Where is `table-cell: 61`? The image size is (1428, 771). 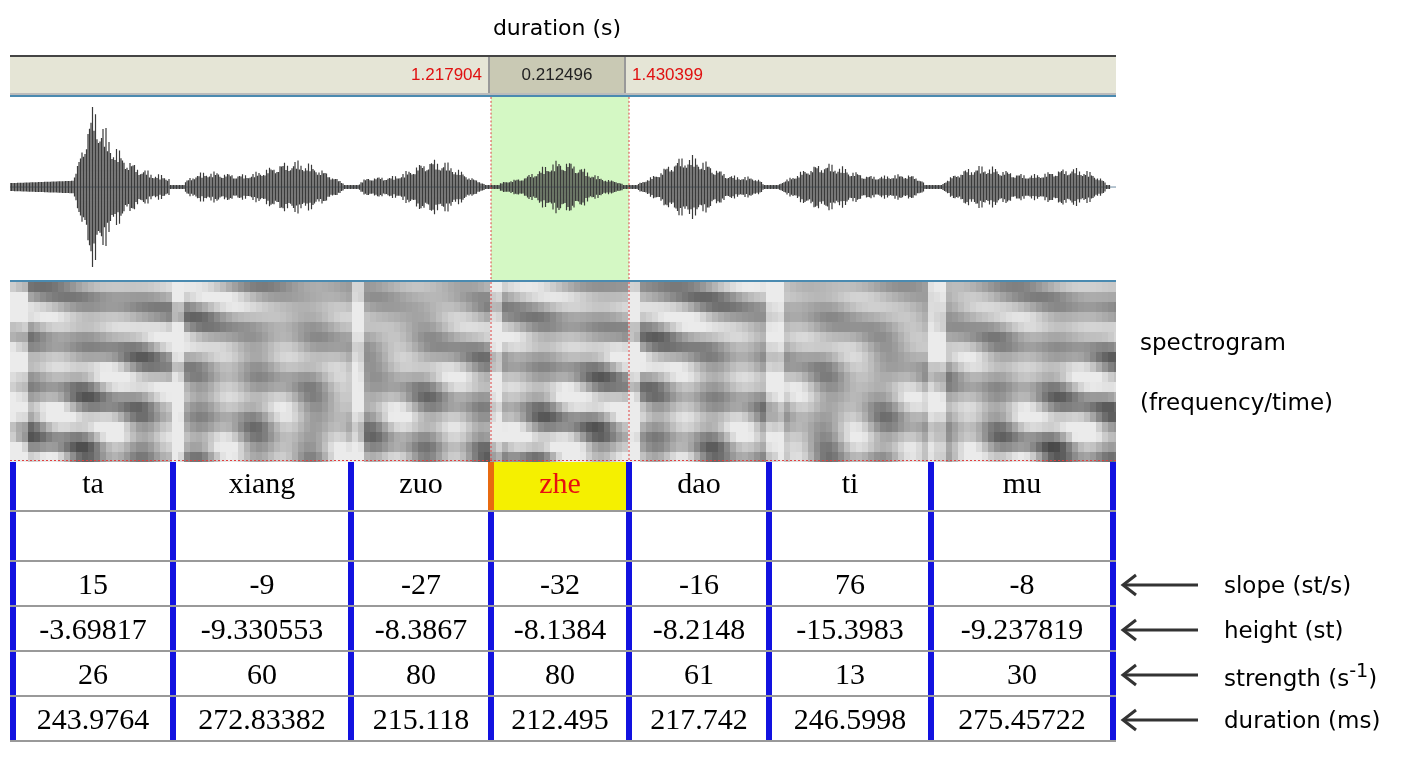 table-cell: 61 is located at coordinates (696, 673).